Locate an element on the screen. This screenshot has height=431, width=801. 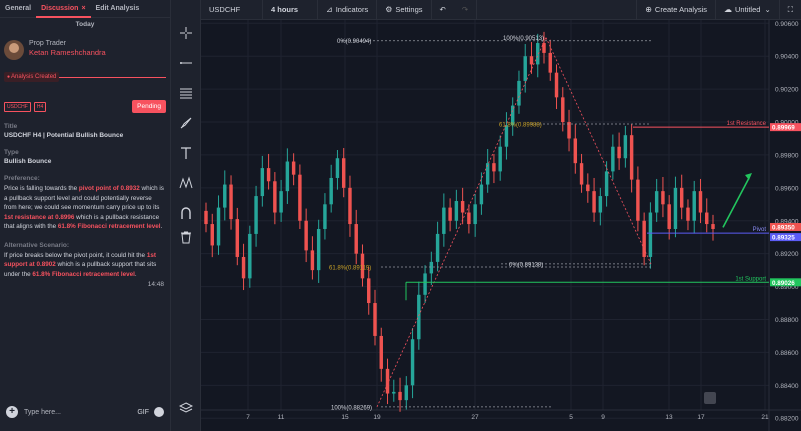
visibility-icon is located at coordinates (710, 398).